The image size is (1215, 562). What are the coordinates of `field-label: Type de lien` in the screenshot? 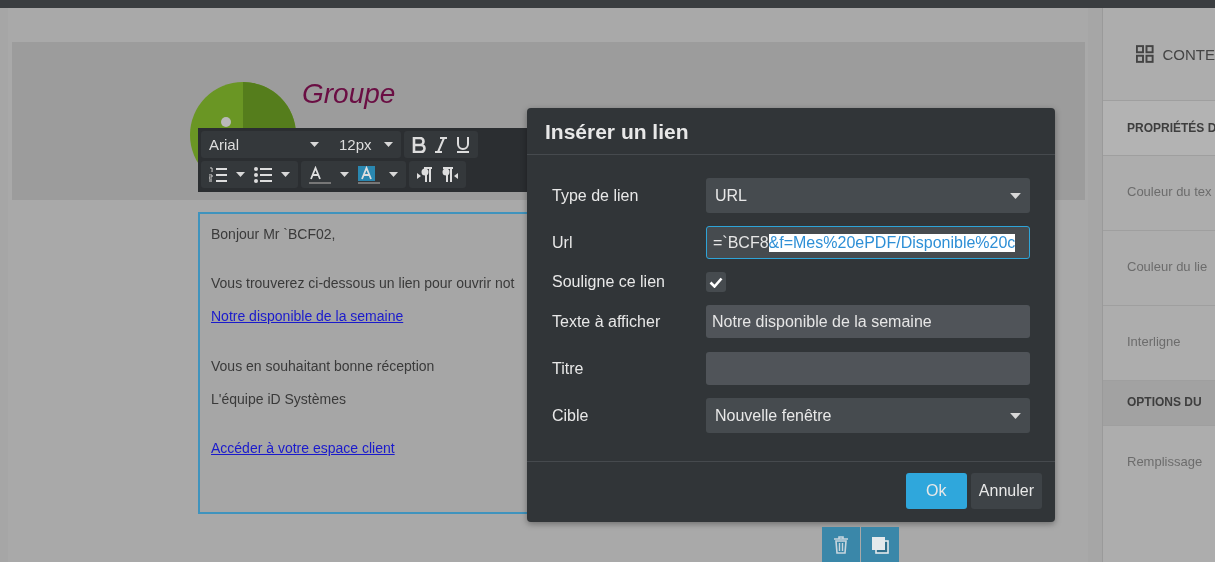 It's located at (596, 195).